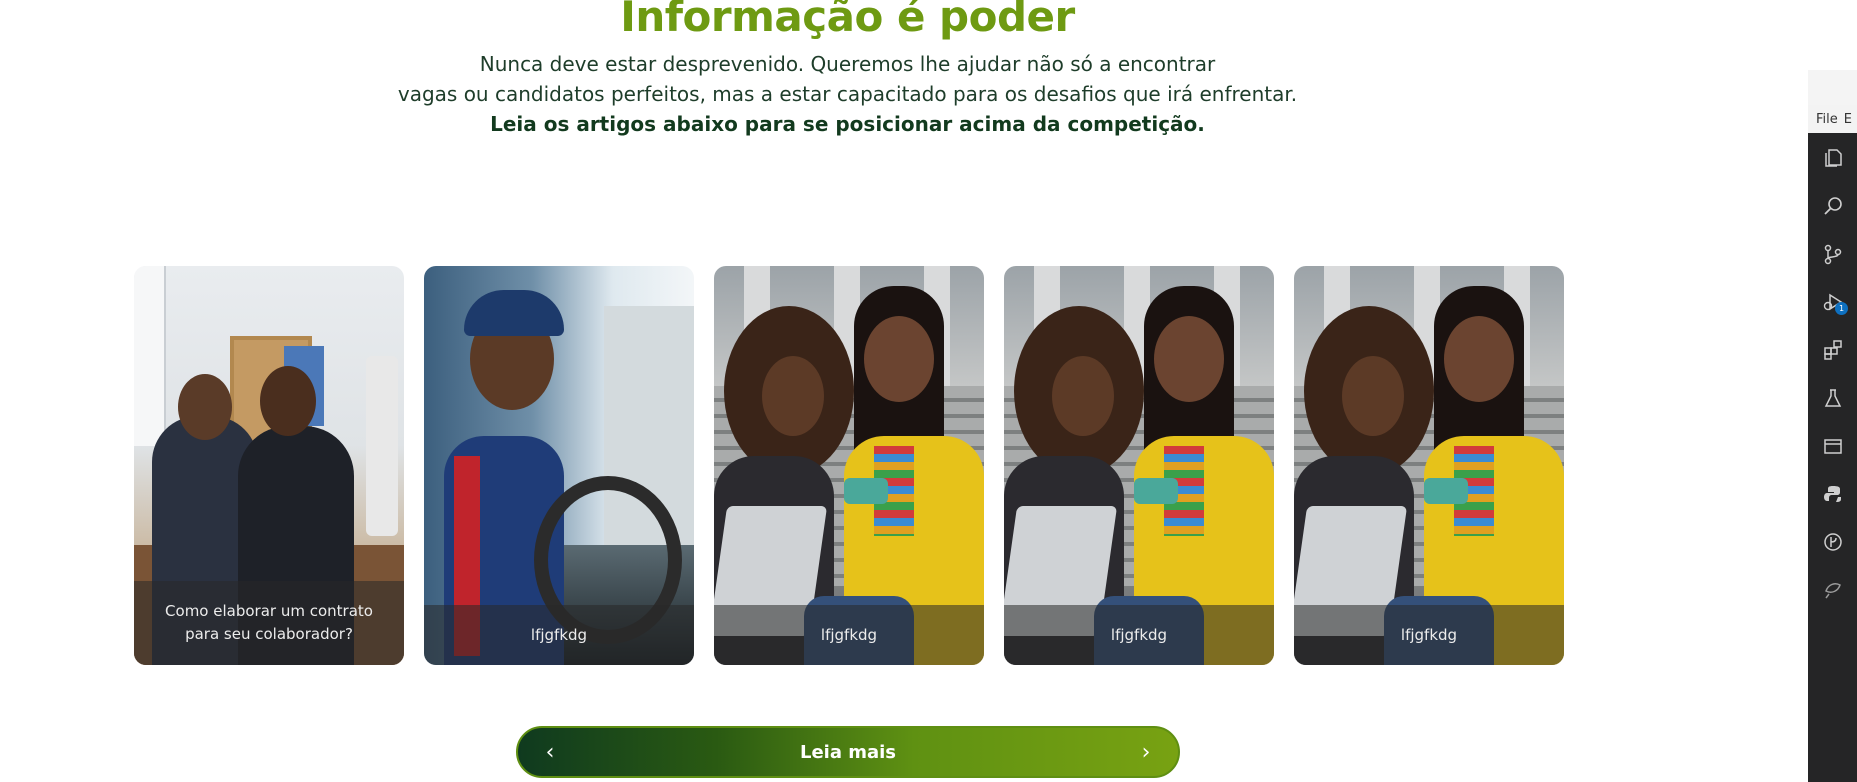  I want to click on carousel-next-button: ›, so click(1146, 752).